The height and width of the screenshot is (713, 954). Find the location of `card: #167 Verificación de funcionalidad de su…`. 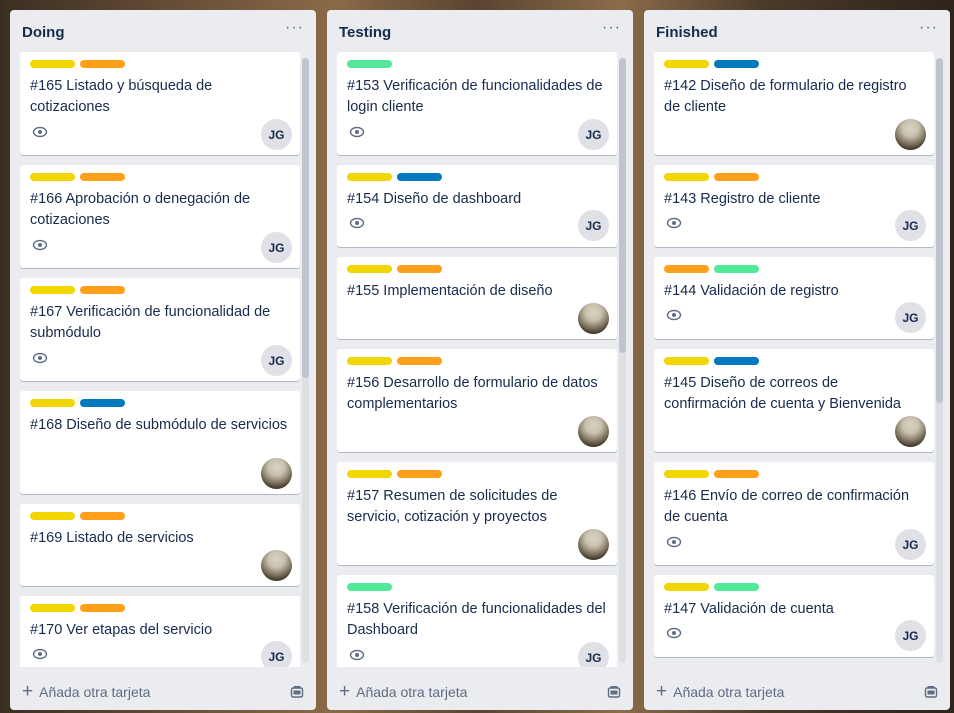

card: #167 Verificación de funcionalidad de su… is located at coordinates (160, 329).